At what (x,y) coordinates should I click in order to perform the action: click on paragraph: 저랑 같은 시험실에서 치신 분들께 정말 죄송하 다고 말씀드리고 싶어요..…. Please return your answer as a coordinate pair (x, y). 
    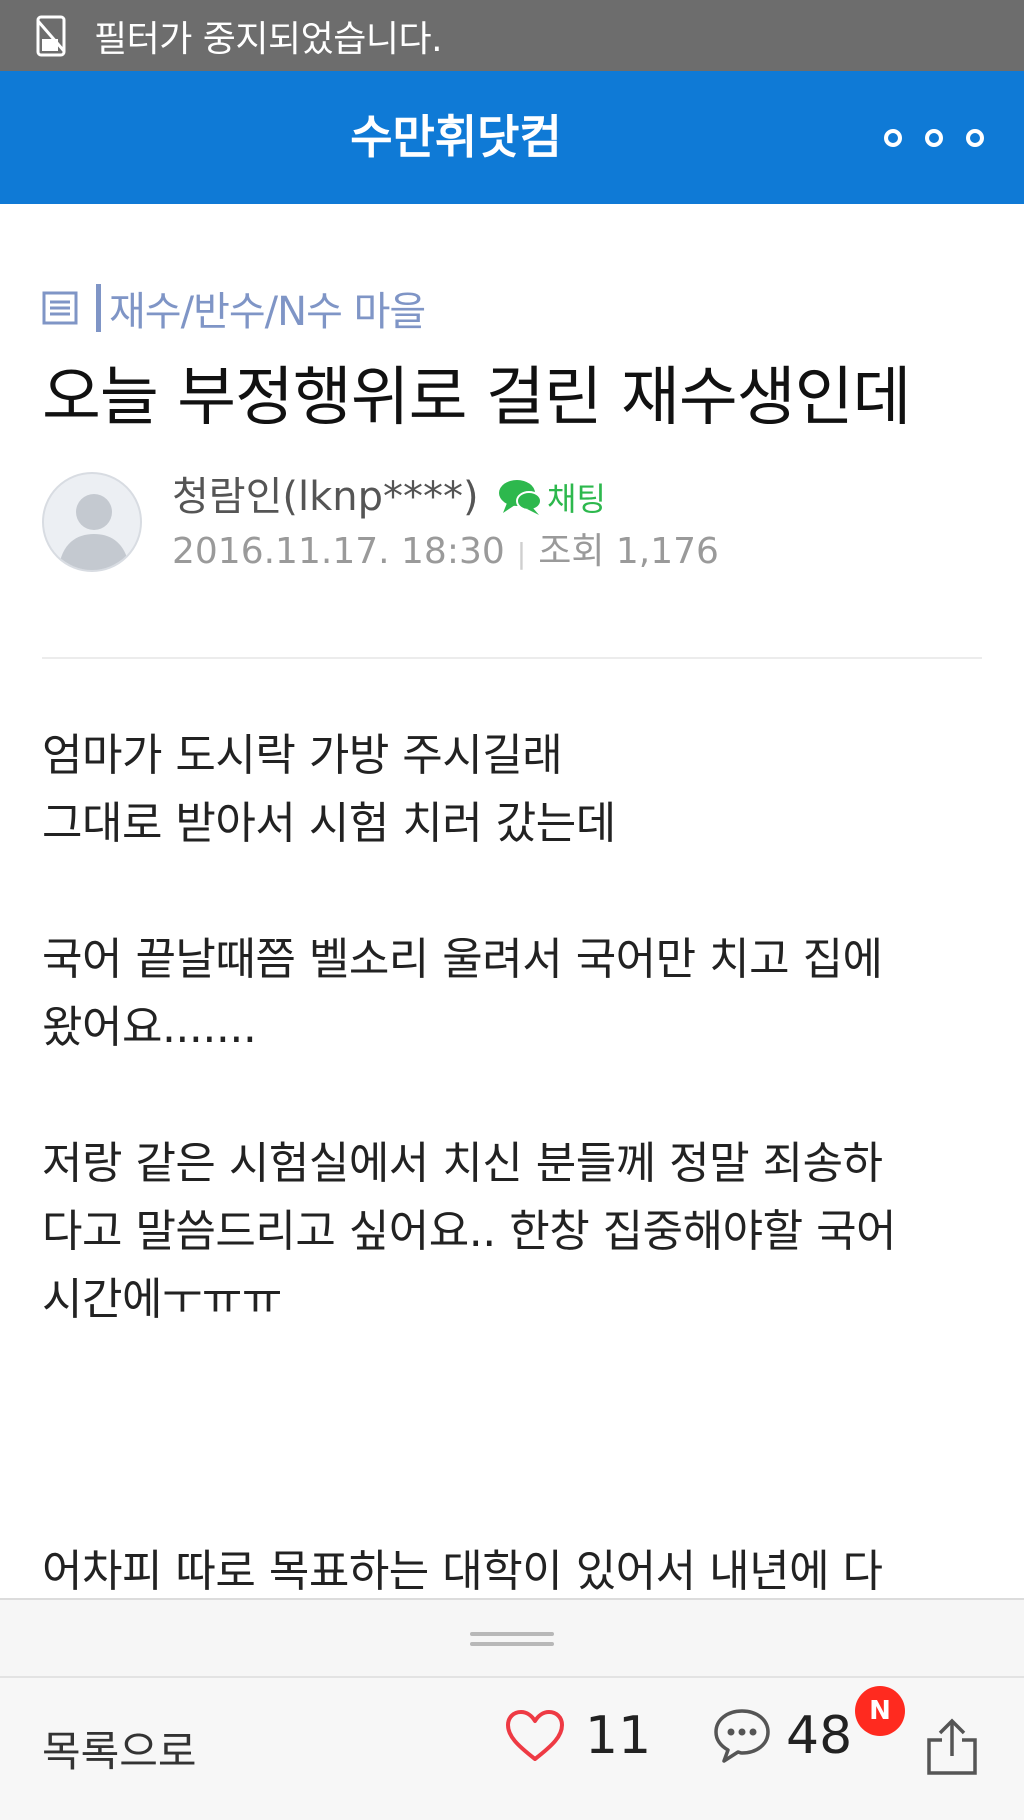
    Looking at the image, I should click on (517, 1232).